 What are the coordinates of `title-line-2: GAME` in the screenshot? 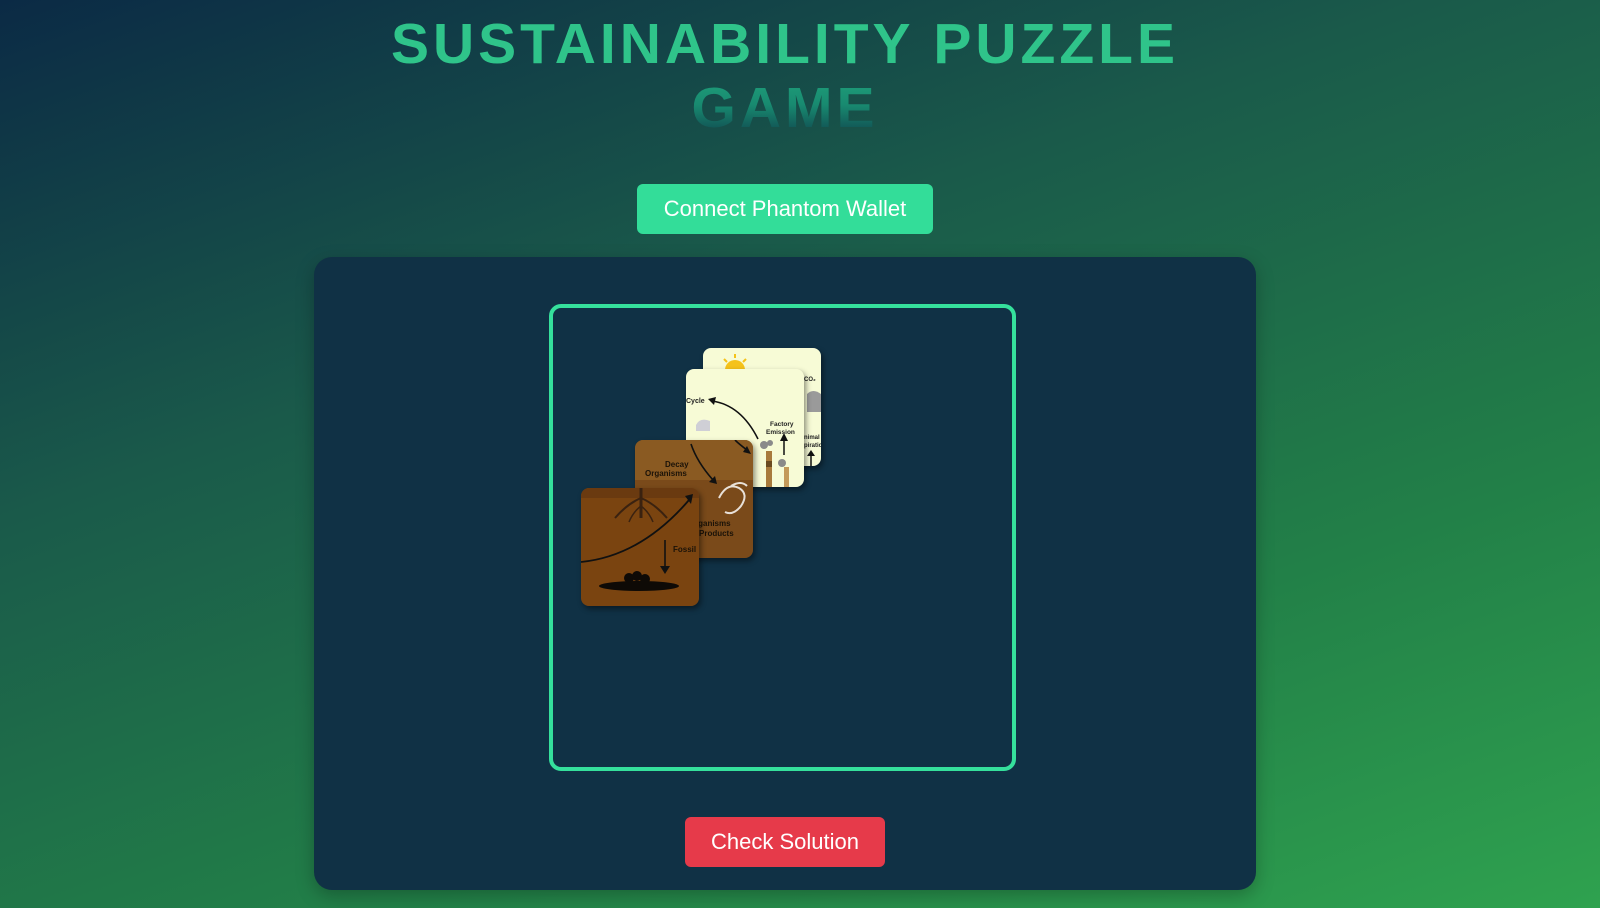 It's located at (785, 108).